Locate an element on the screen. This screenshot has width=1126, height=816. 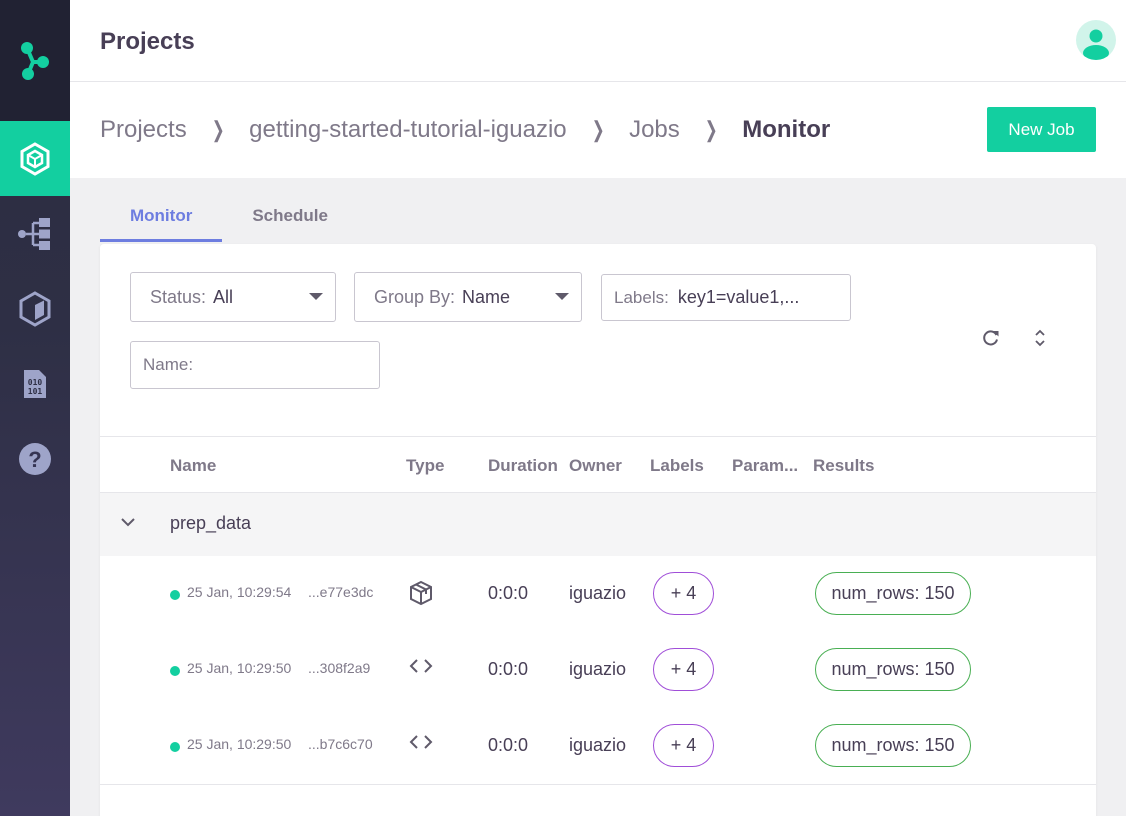
page-title: Projects is located at coordinates (147, 41).